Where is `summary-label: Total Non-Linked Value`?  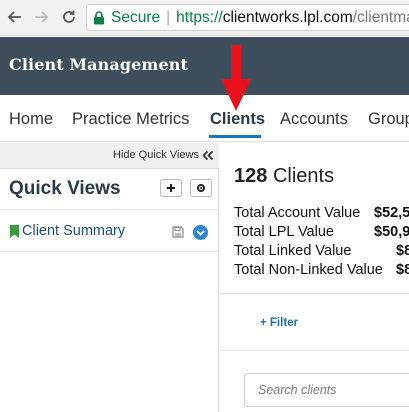
summary-label: Total Non-Linked Value is located at coordinates (308, 270).